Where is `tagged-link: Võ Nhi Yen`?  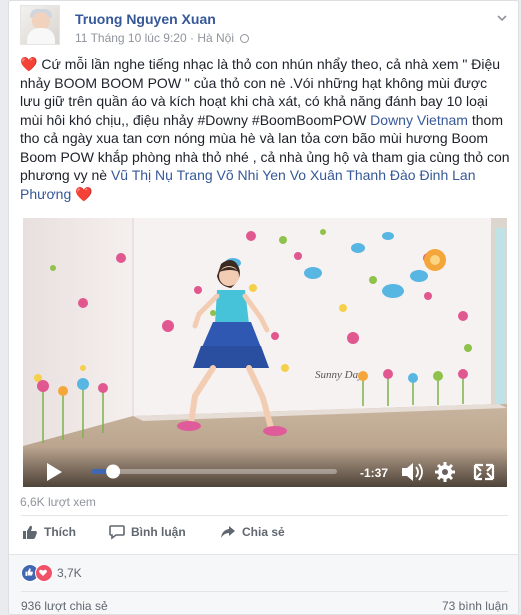 tagged-link: Võ Nhi Yen is located at coordinates (251, 175).